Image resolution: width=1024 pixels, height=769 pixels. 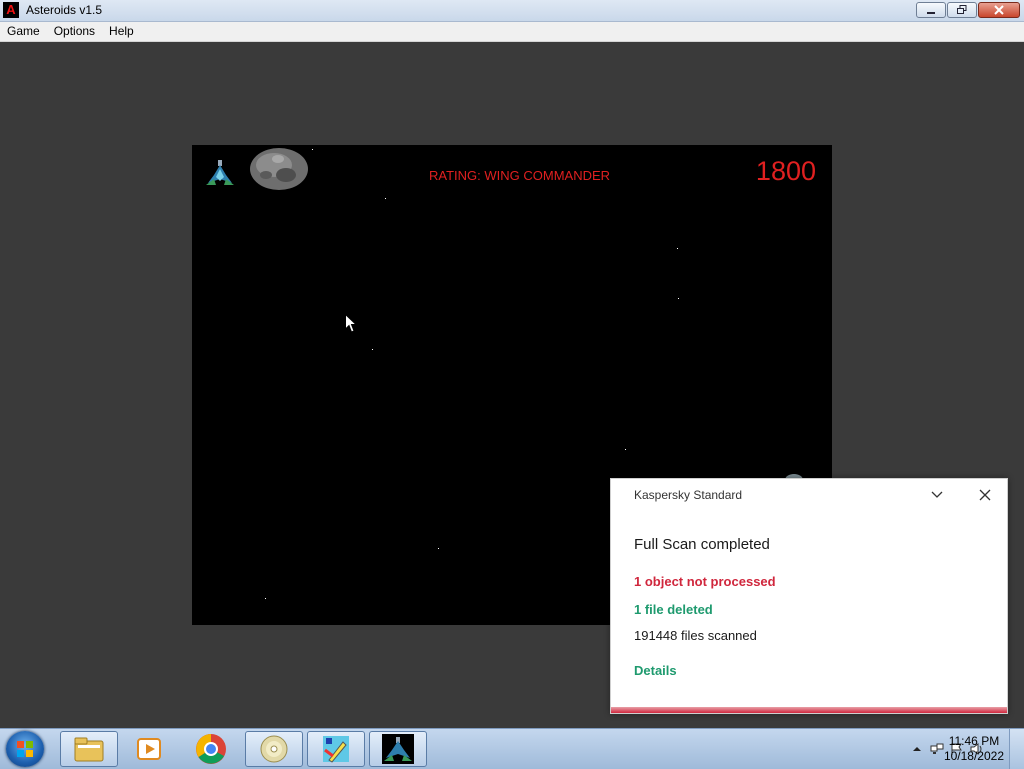 I want to click on mouse-cursor-icon, so click(x=351, y=323).